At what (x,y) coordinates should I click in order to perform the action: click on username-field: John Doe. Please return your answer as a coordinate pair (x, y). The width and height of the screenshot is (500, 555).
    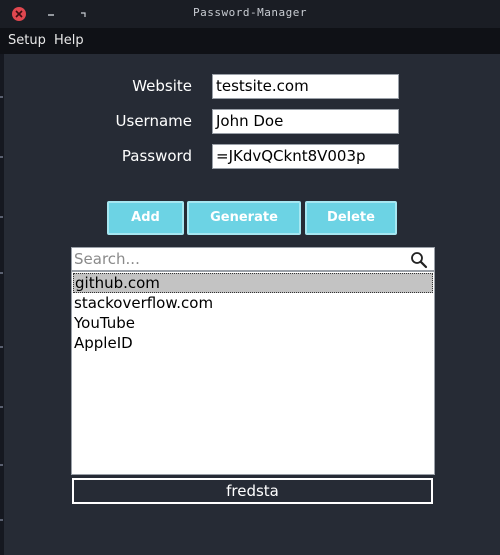
    Looking at the image, I should click on (305, 121).